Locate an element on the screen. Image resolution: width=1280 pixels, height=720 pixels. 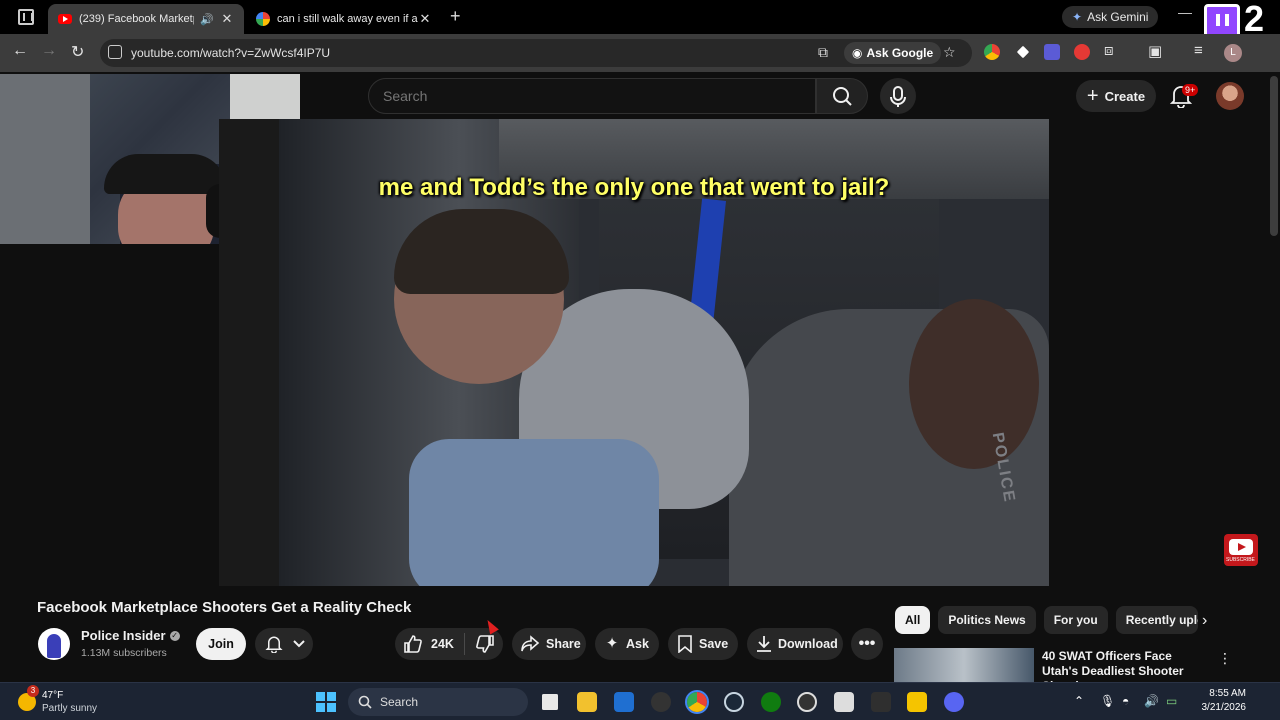
tab-title: (239) Facebook Marketplac is located at coordinates (136, 19).